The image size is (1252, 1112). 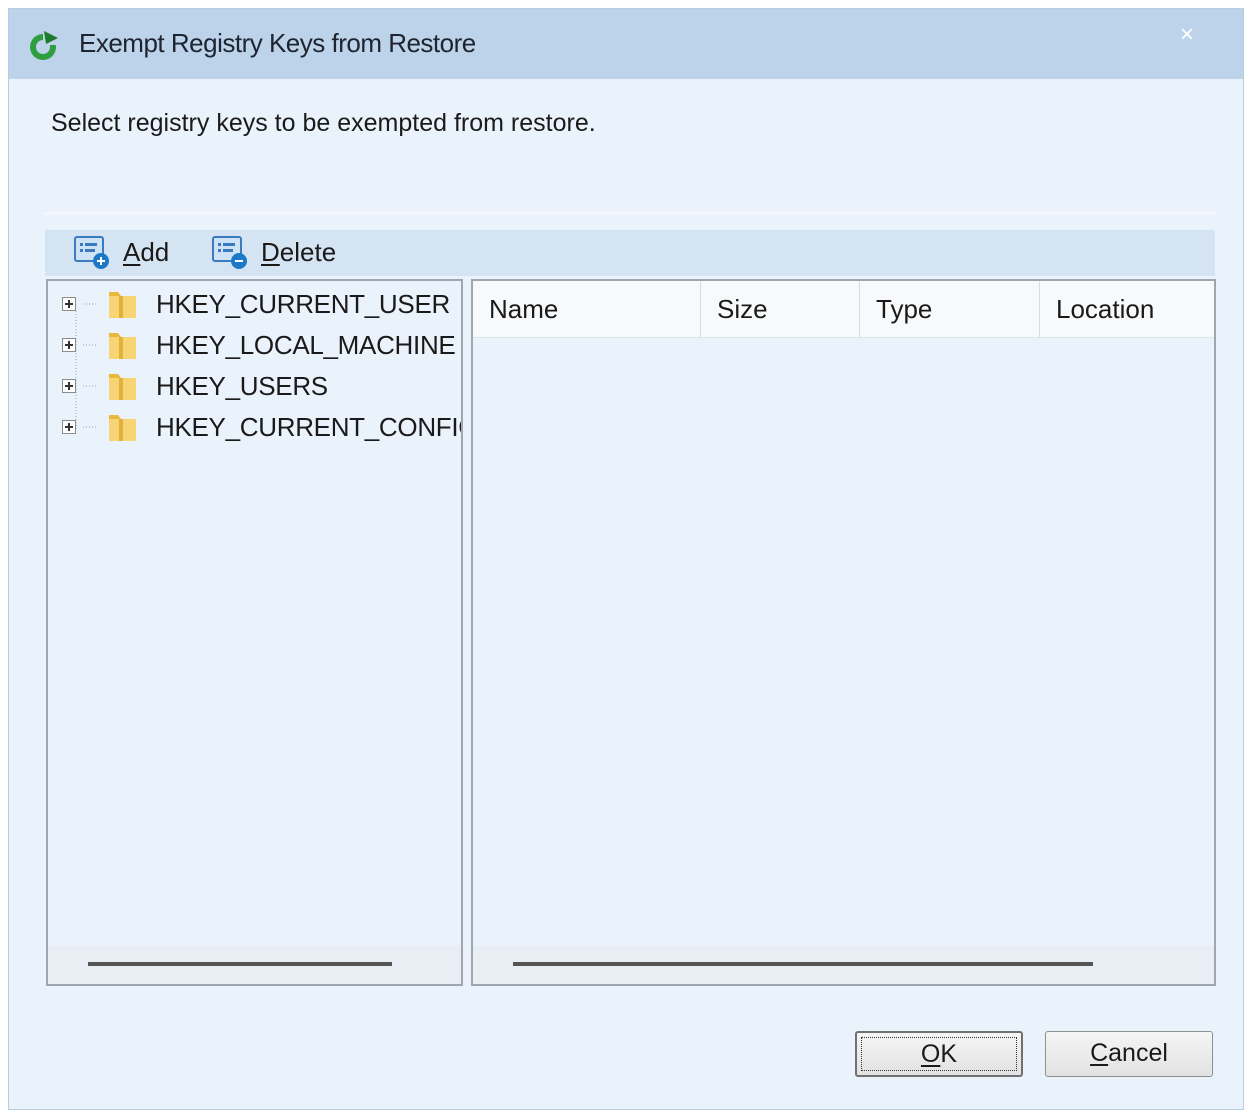 I want to click on tree-item-label: HKEY_LOCAL_MACHINE, so click(x=306, y=344).